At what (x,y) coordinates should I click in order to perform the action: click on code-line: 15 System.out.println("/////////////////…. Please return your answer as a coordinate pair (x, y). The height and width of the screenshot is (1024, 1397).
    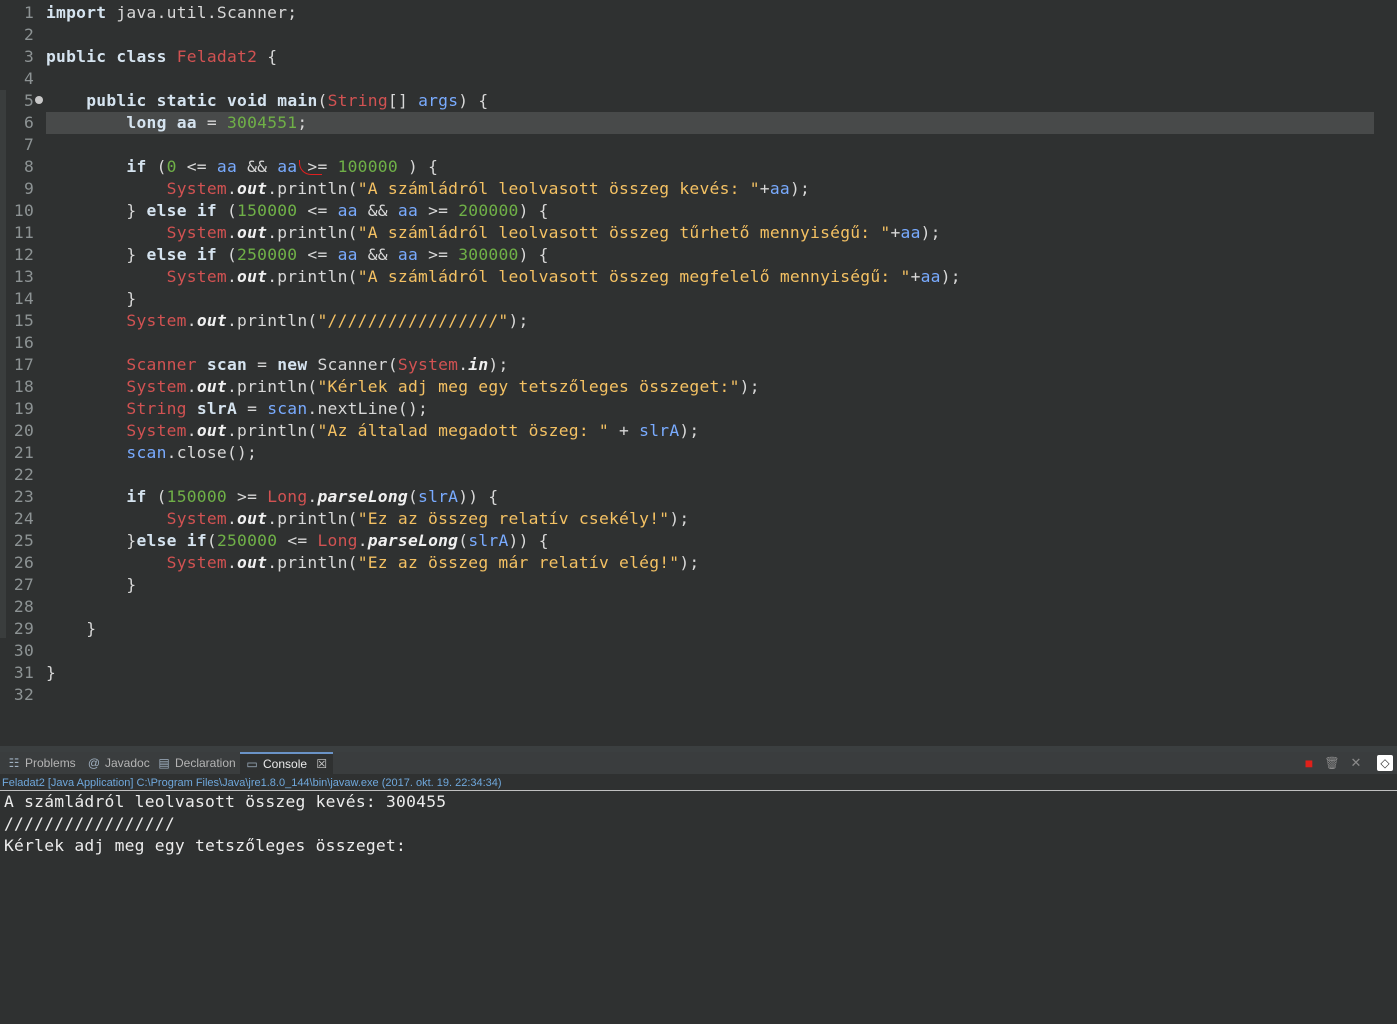
    Looking at the image, I should click on (698, 321).